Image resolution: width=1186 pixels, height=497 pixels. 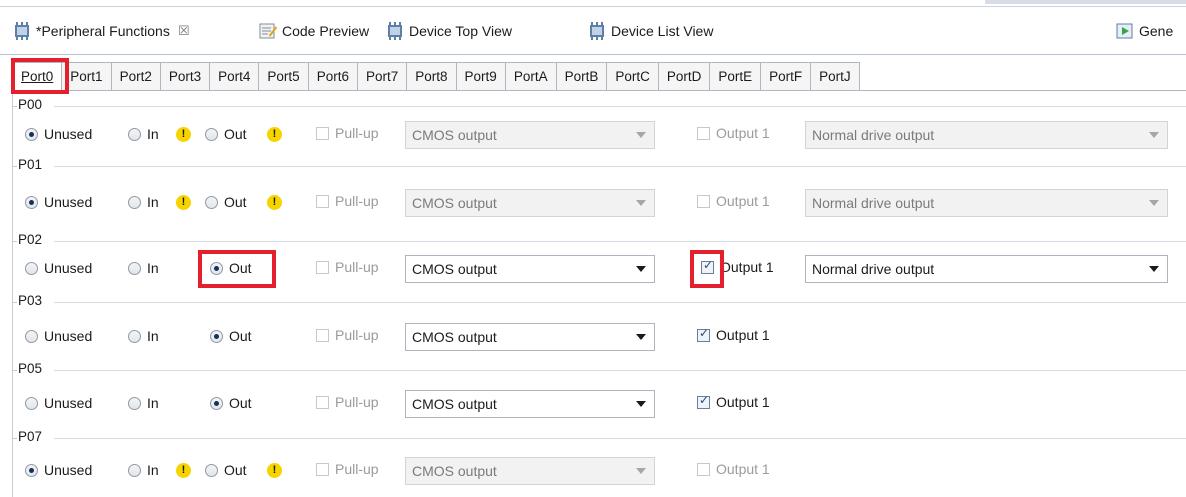 I want to click on highlight-port0, so click(x=40, y=76).